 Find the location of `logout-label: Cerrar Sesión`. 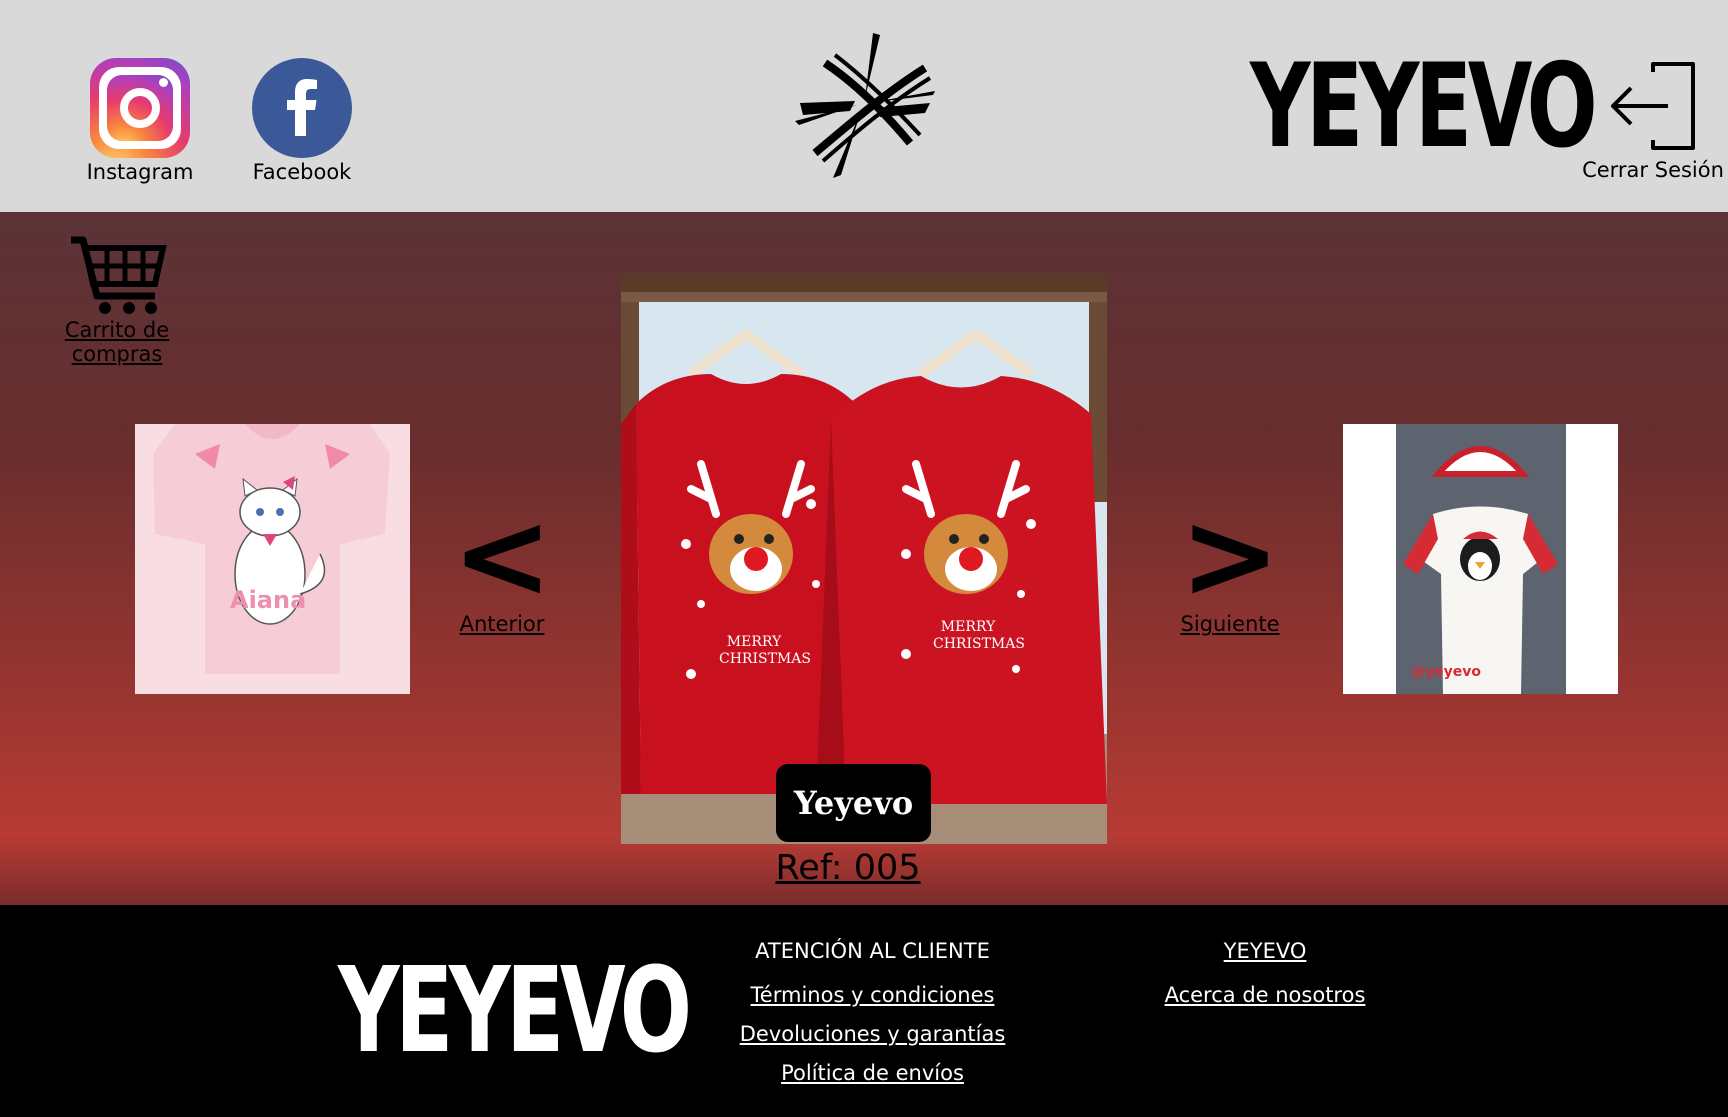

logout-label: Cerrar Sesión is located at coordinates (1653, 170).